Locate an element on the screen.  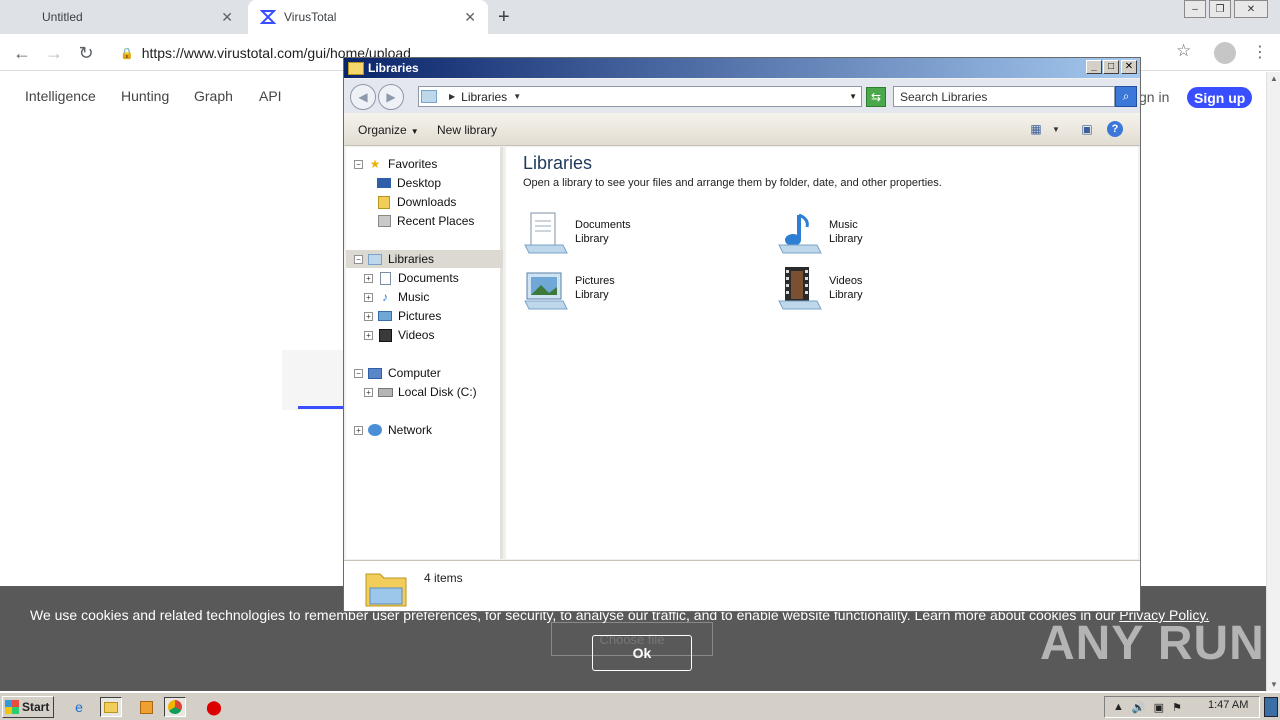
internet-explorer-icon: e is located at coordinates (79, 707).